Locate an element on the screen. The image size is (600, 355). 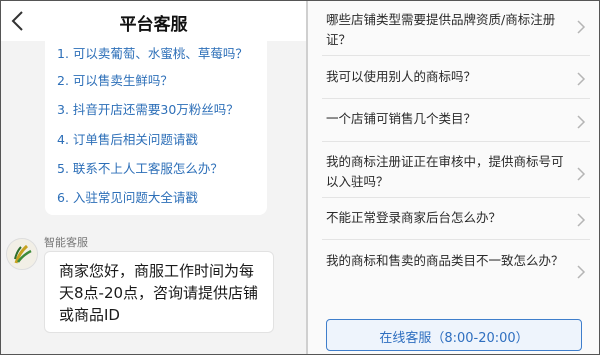
bot-avatar is located at coordinates (22, 254).